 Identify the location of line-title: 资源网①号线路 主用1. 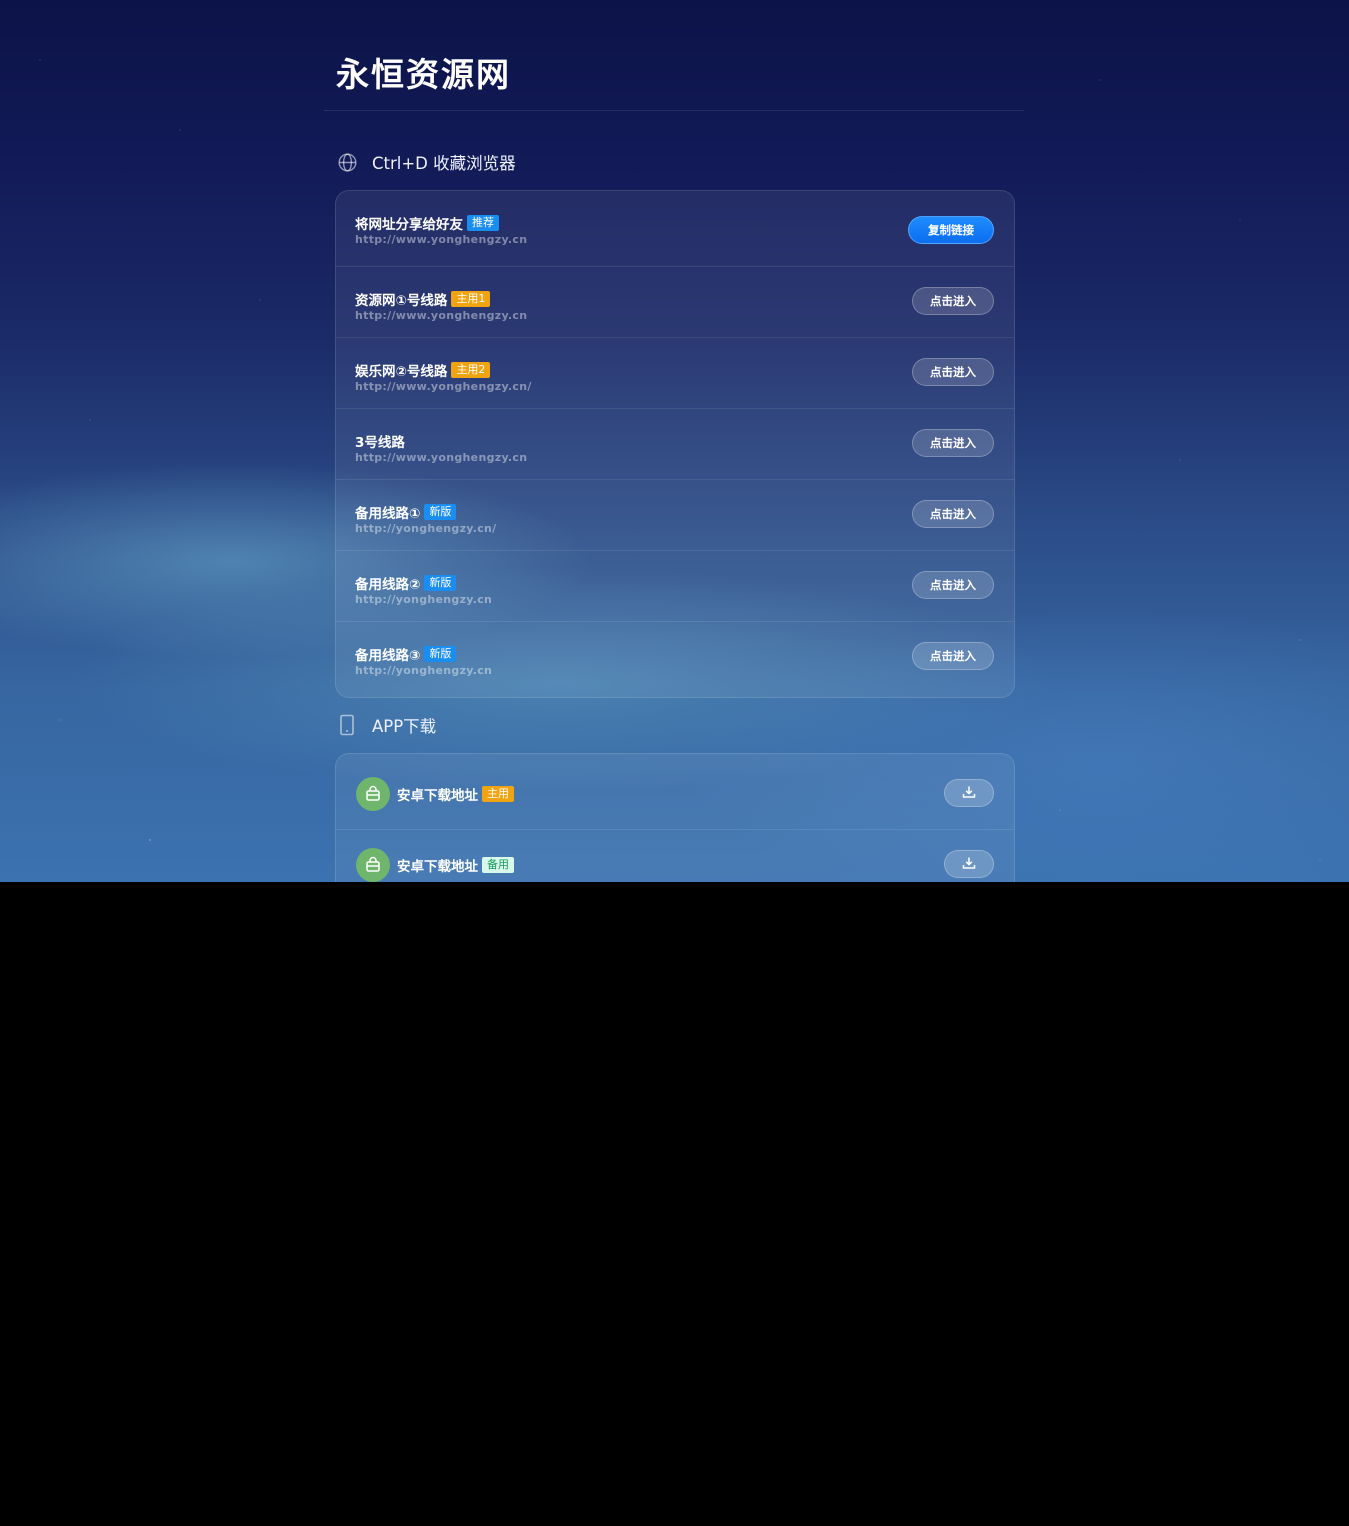
(423, 299).